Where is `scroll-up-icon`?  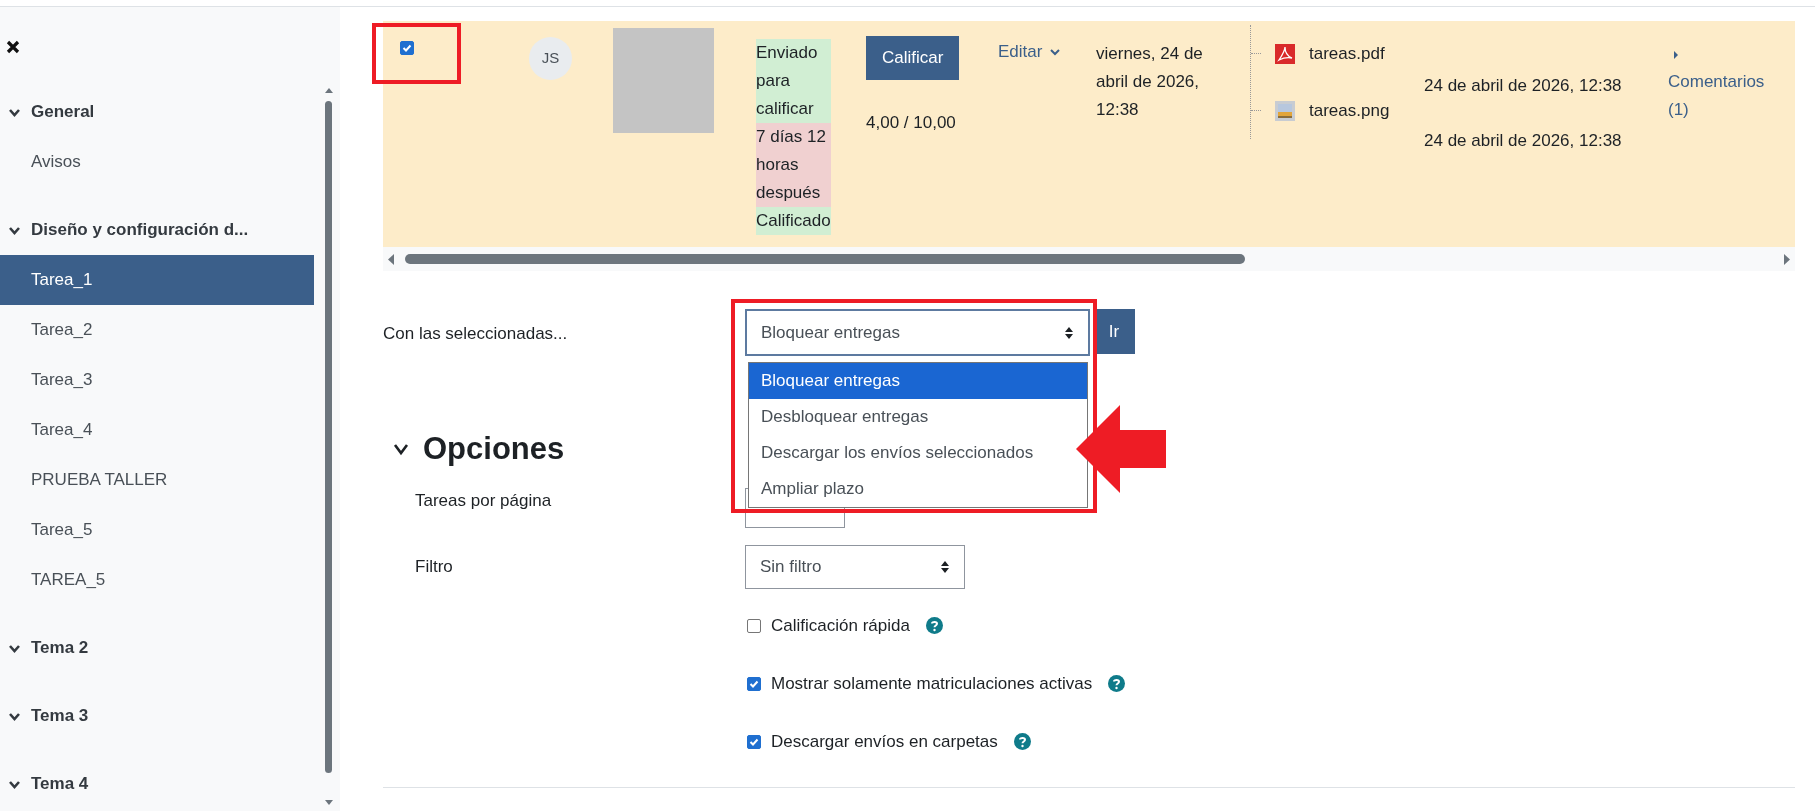 scroll-up-icon is located at coordinates (329, 90).